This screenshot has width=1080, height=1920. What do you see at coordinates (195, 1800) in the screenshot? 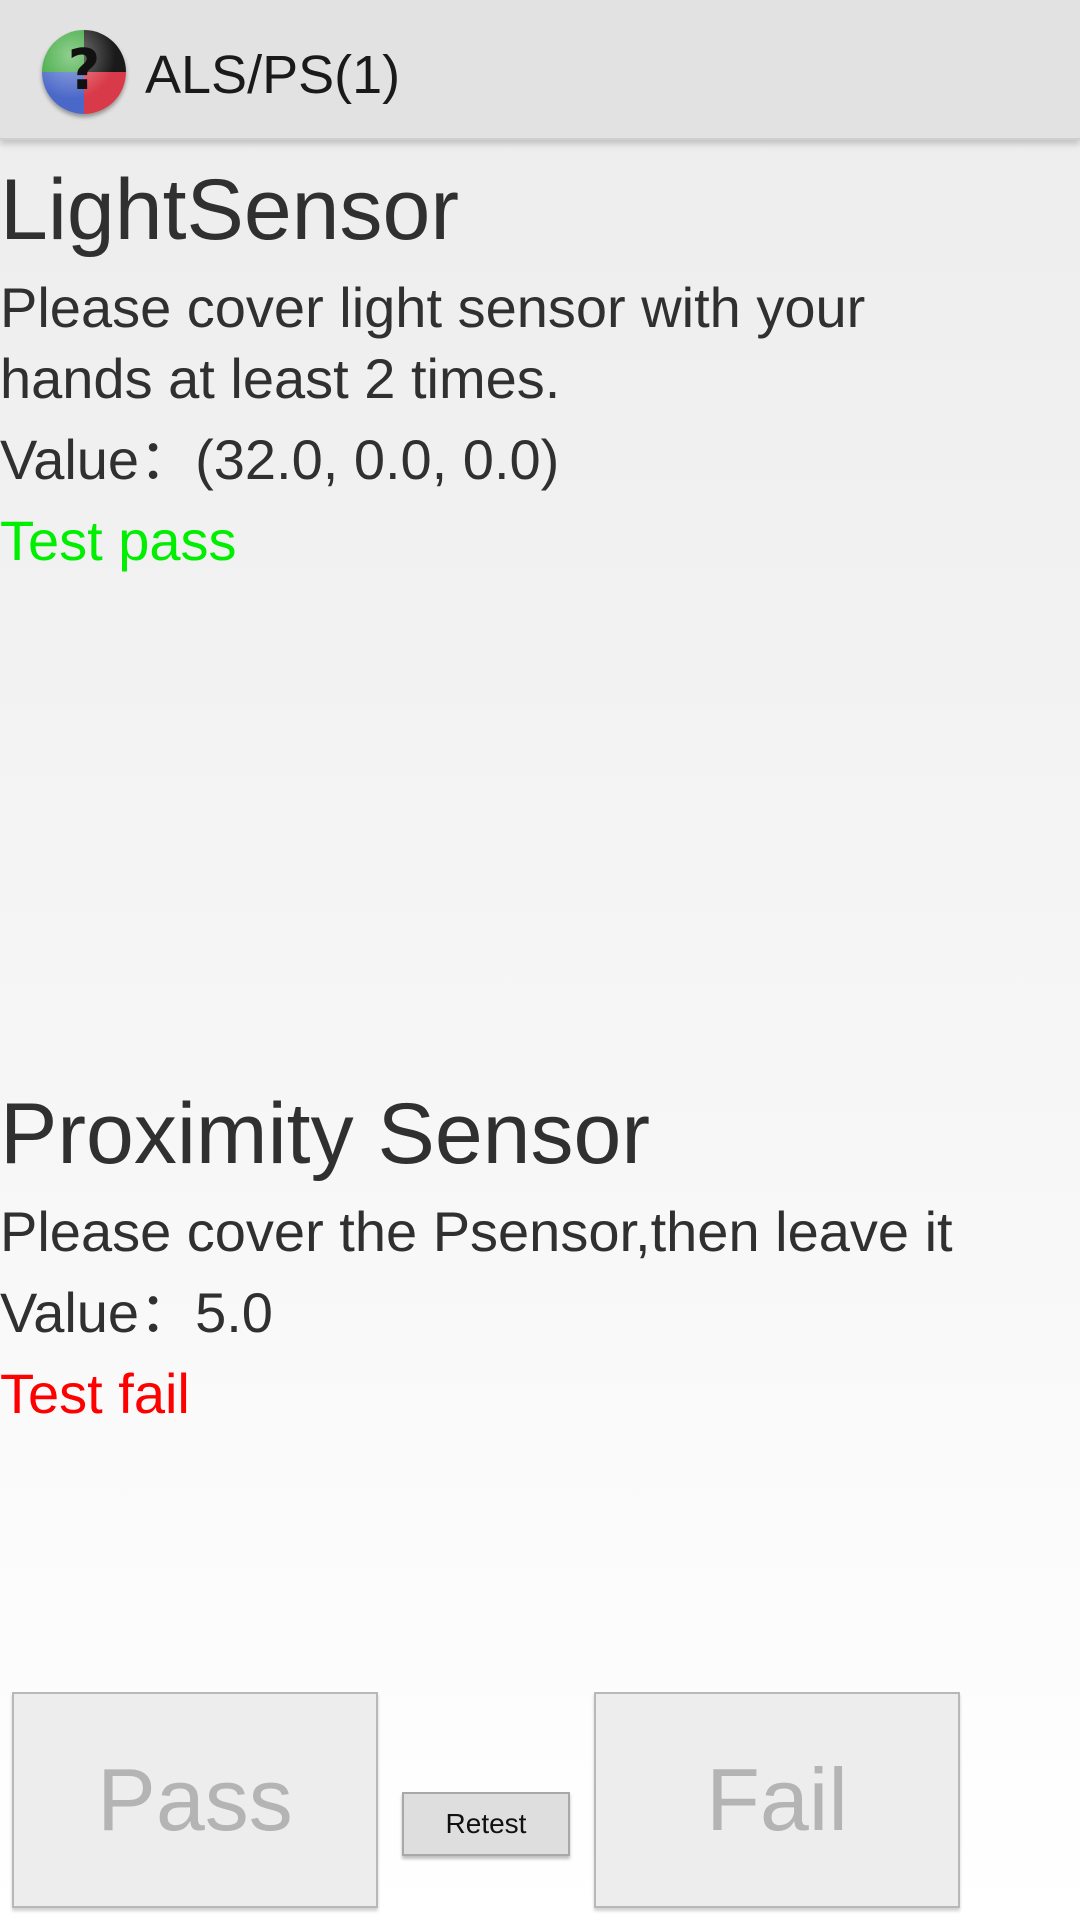
I see `pass-button: Pass` at bounding box center [195, 1800].